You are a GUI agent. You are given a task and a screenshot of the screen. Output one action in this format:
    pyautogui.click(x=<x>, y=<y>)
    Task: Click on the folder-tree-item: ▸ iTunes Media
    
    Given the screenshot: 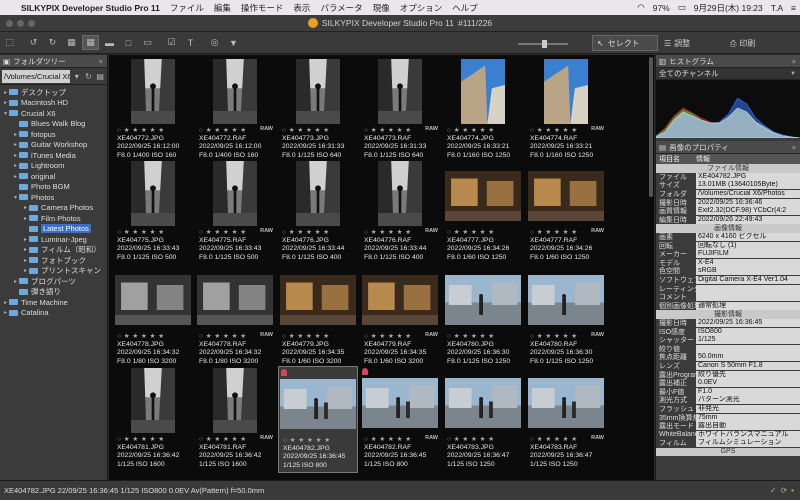 What is the action you would take?
    pyautogui.click(x=53, y=155)
    